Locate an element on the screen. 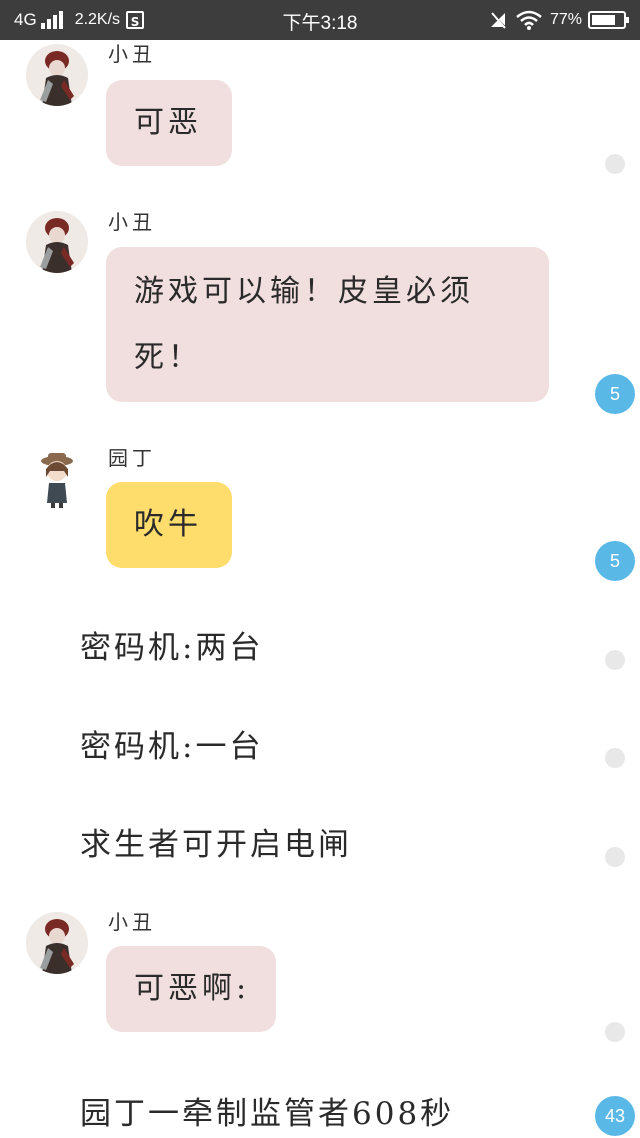 This screenshot has height=1138, width=640. narration-text: 求生者可开启电闸 is located at coordinates (216, 845).